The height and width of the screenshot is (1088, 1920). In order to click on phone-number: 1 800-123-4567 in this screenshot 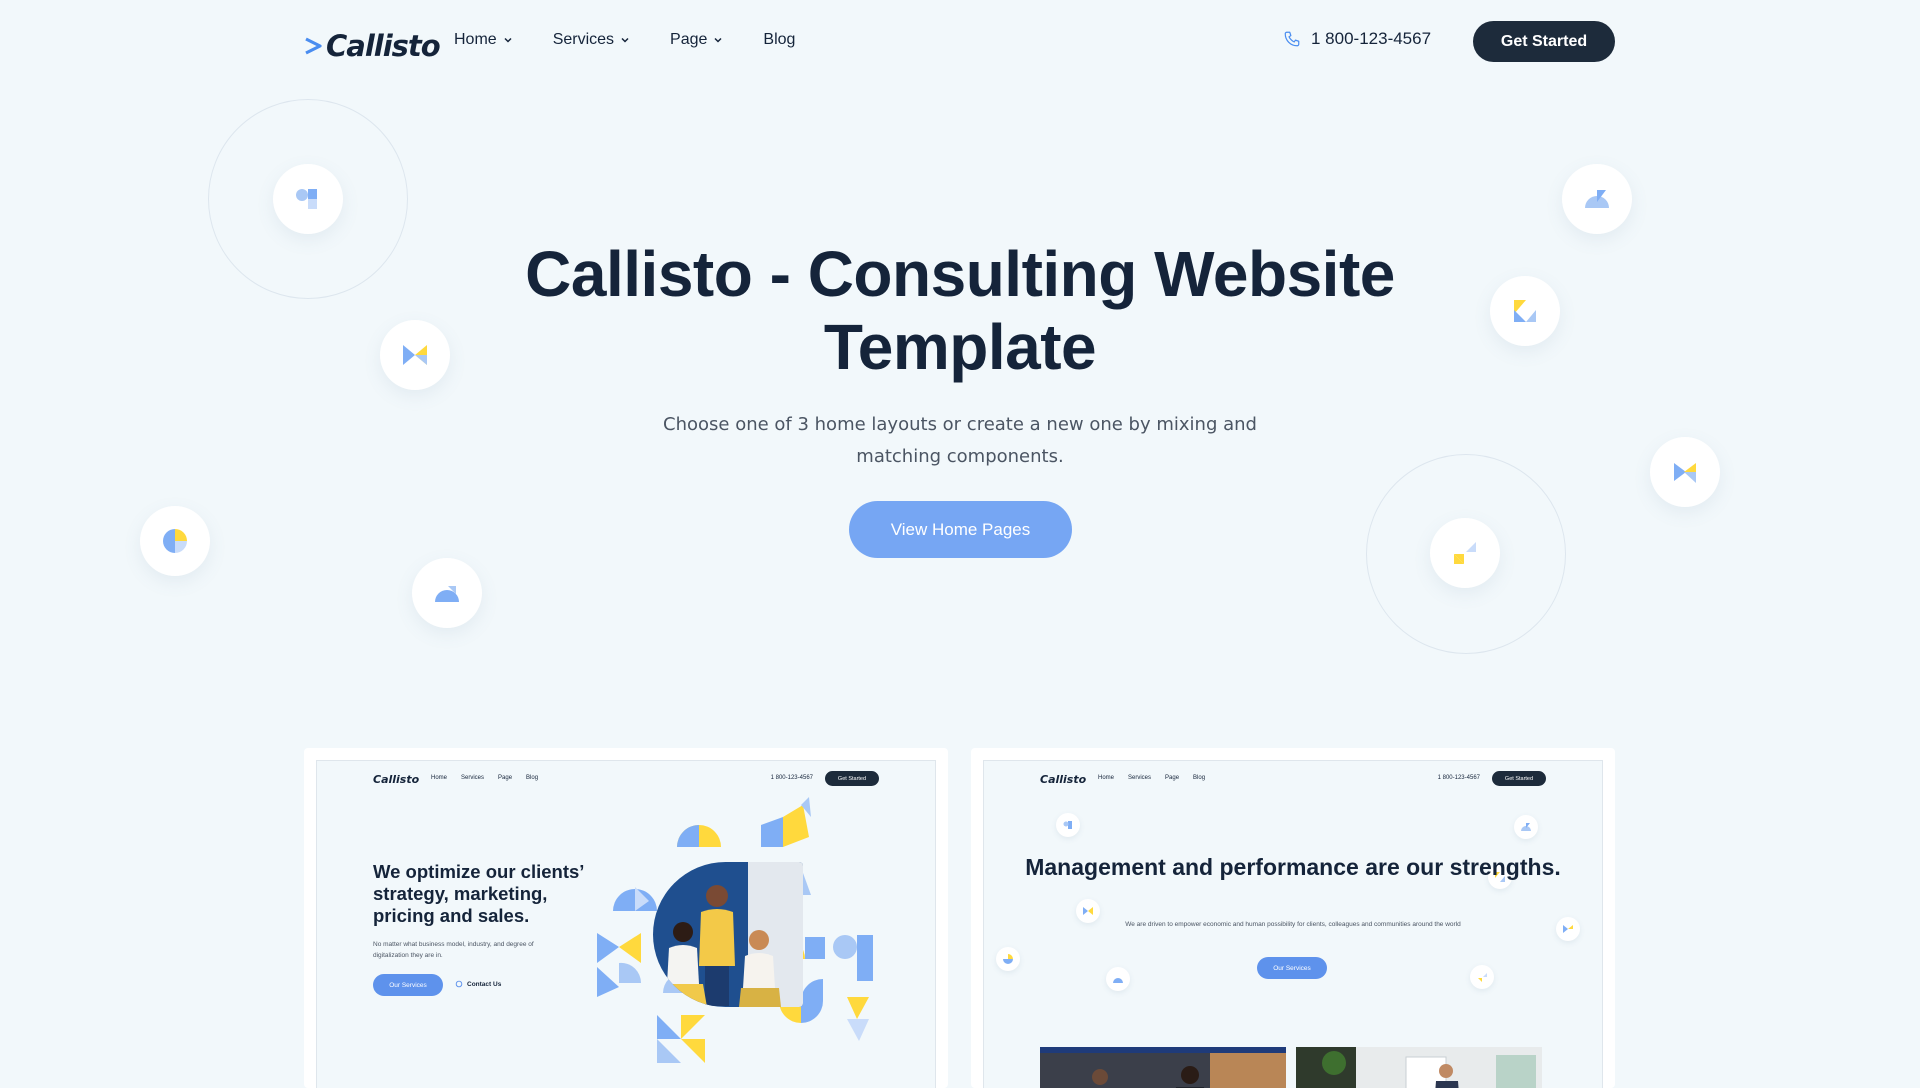, I will do `click(1371, 38)`.